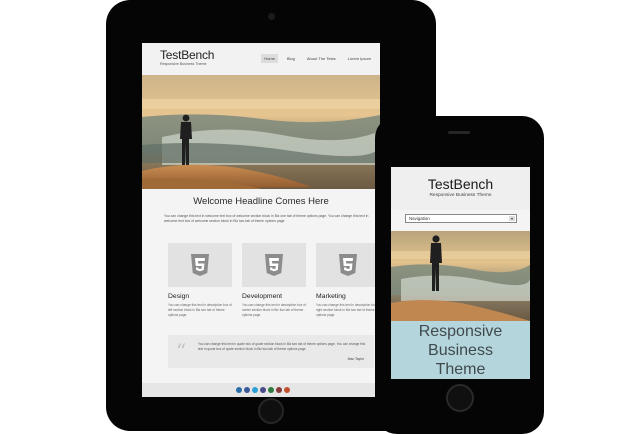 The width and height of the screenshot is (643, 434). What do you see at coordinates (460, 350) in the screenshot?
I see `mobile-band-text: Responsive Business Theme` at bounding box center [460, 350].